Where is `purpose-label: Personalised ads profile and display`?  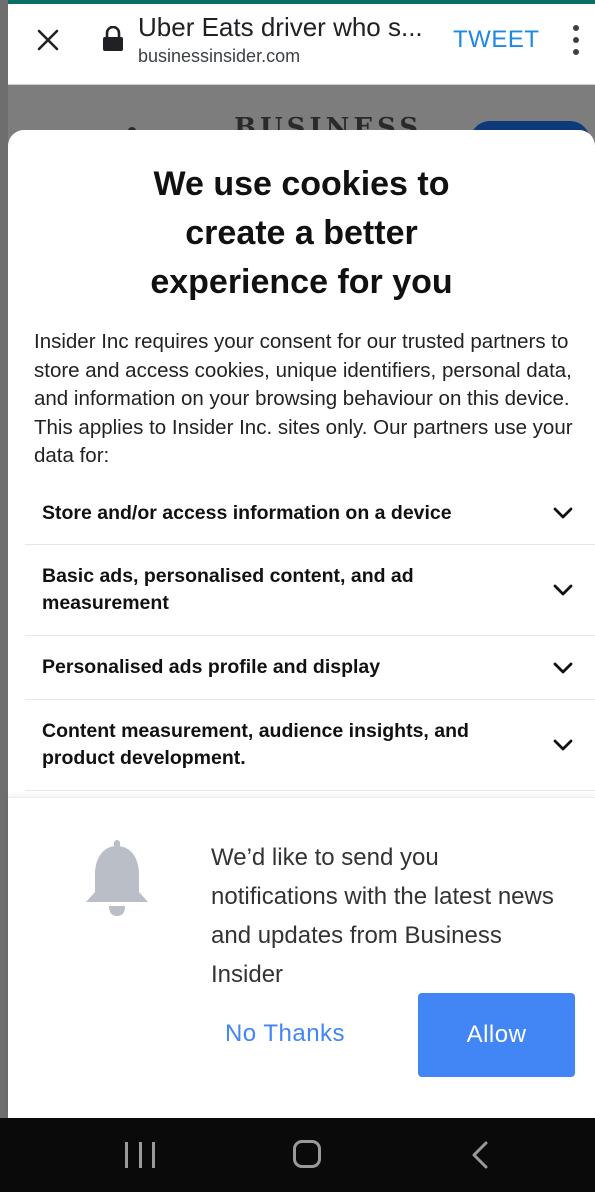 purpose-label: Personalised ads profile and display is located at coordinates (211, 667).